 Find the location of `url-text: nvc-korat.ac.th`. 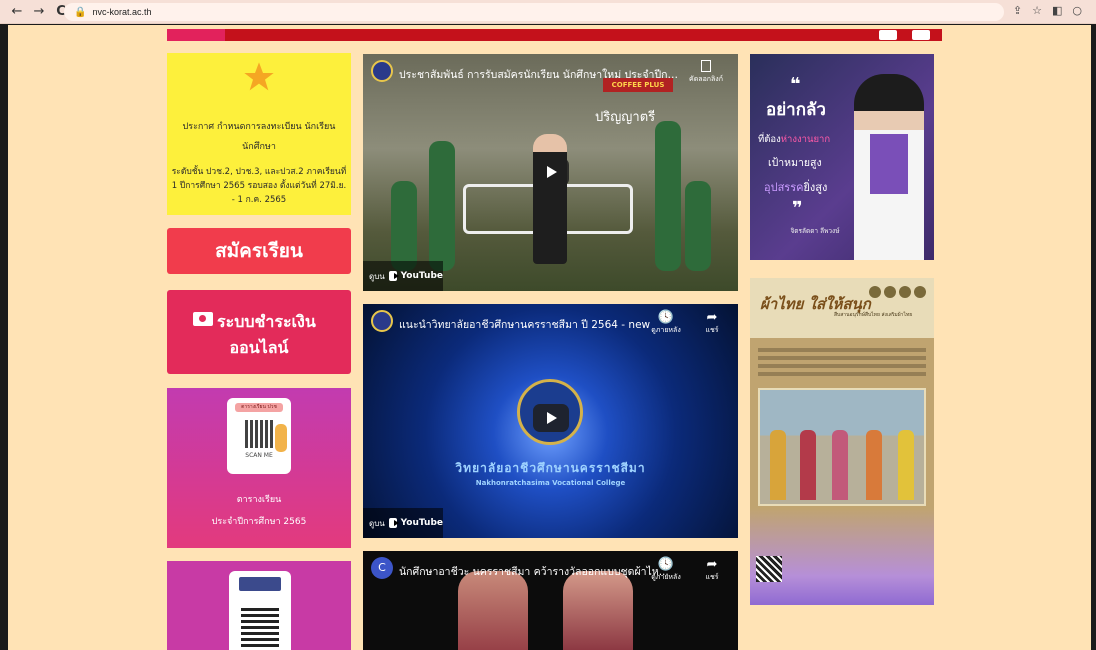

url-text: nvc-korat.ac.th is located at coordinates (122, 12).